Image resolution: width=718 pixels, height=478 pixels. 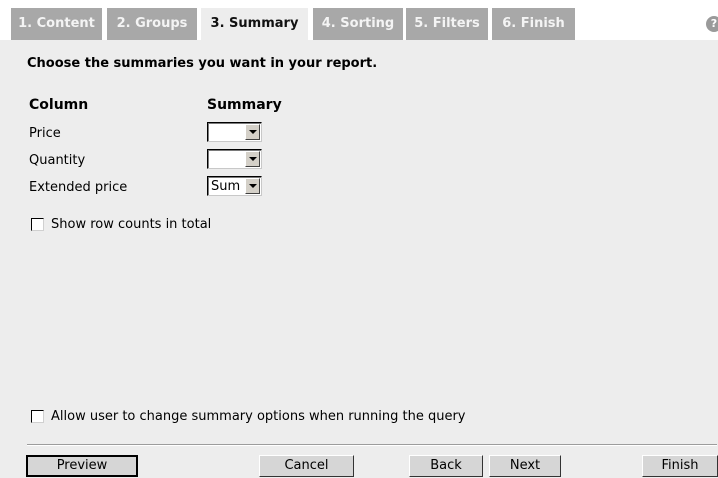 What do you see at coordinates (59, 105) in the screenshot?
I see `column-header: Column` at bounding box center [59, 105].